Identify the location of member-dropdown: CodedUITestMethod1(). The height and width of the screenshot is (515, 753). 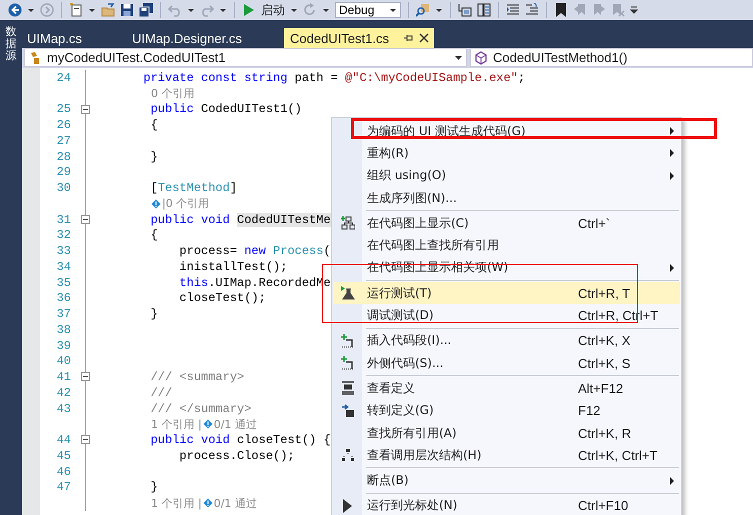
(611, 57).